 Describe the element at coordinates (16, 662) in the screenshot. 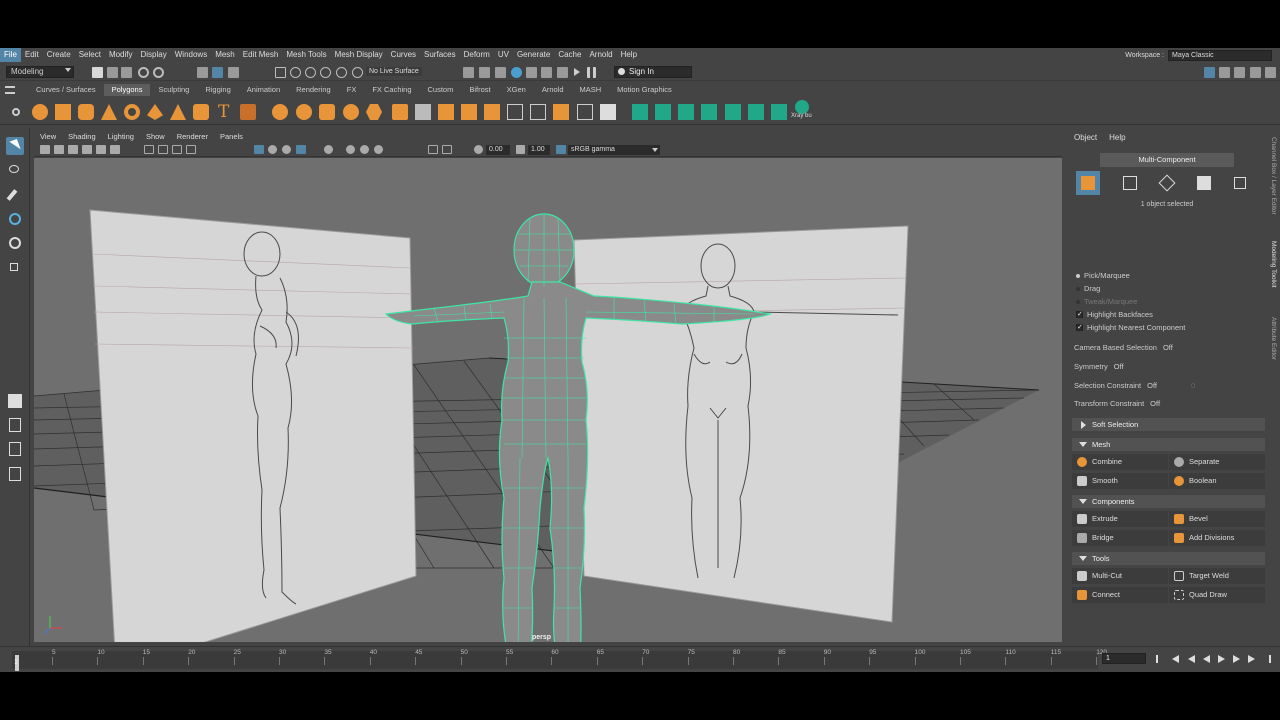

I see `current-frame-marker: 1` at that location.